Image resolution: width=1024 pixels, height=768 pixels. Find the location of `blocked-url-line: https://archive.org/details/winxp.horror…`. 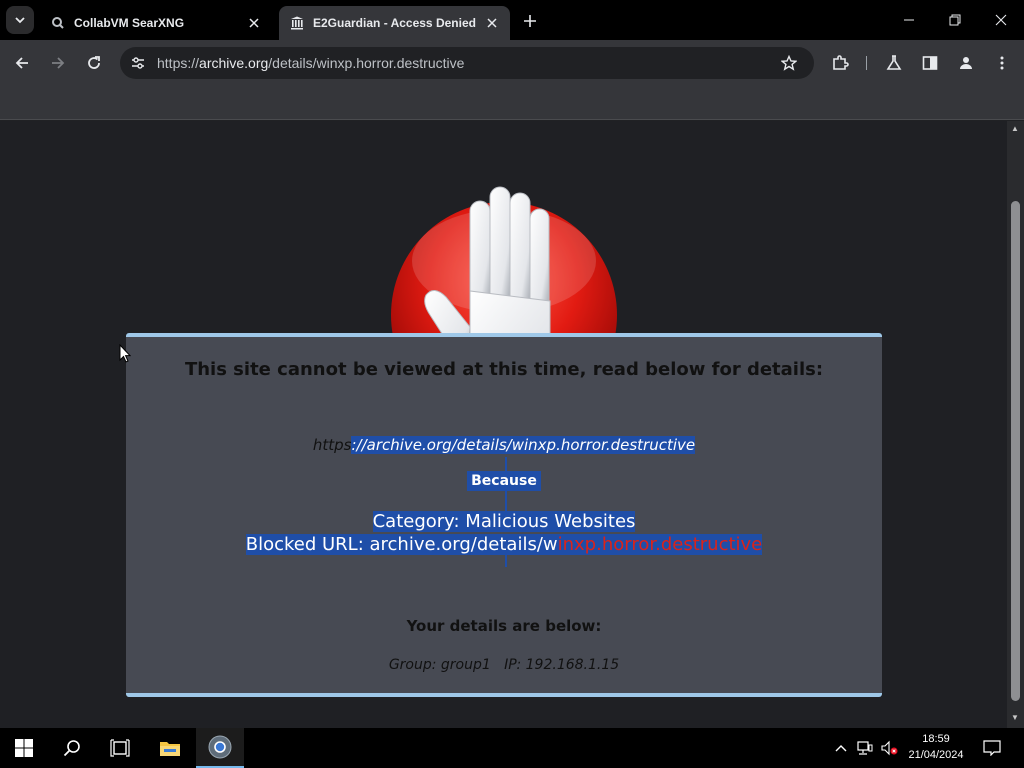

blocked-url-line: https://archive.org/details/winxp.horror… is located at coordinates (504, 445).